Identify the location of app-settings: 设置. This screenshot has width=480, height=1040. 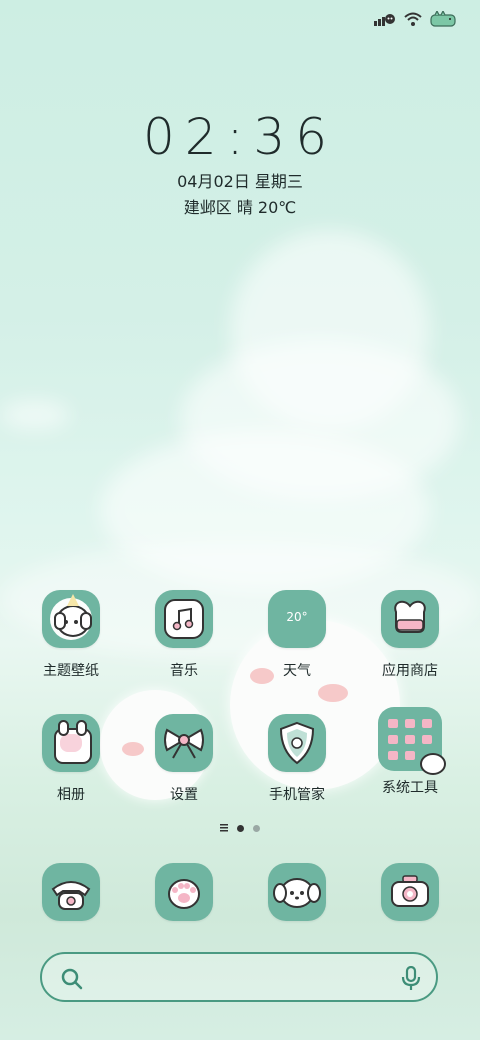
(184, 759).